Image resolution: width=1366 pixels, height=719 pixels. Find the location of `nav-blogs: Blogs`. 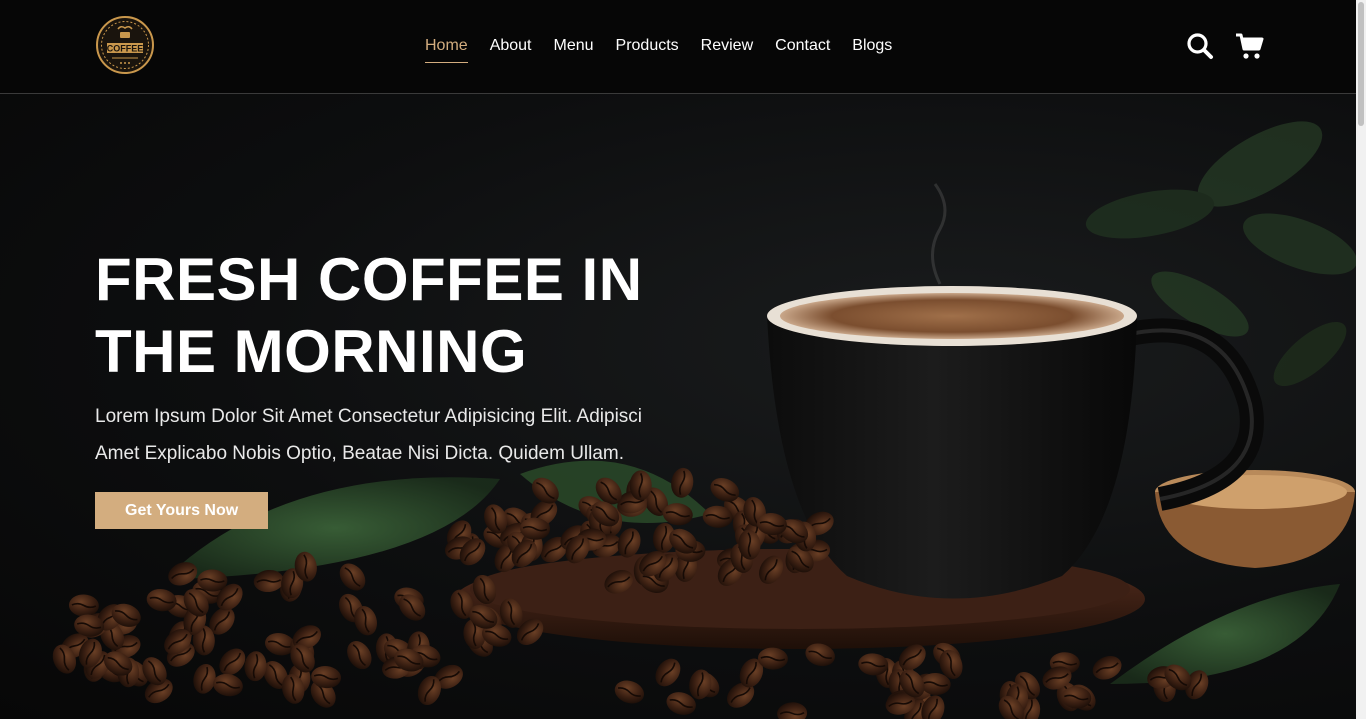

nav-blogs: Blogs is located at coordinates (872, 49).